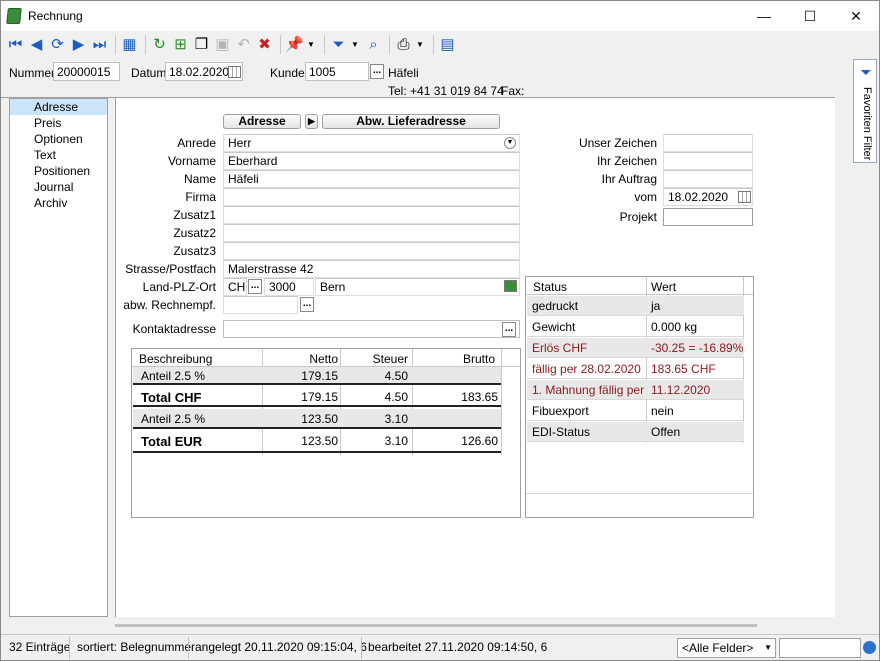 The image size is (880, 661). What do you see at coordinates (262, 121) in the screenshot?
I see `tab-adresse: Adresse` at bounding box center [262, 121].